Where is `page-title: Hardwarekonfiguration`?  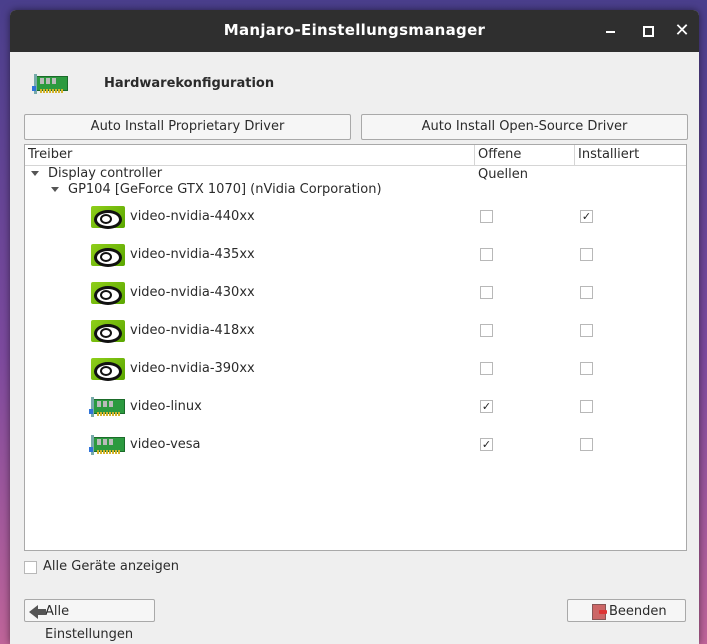 page-title: Hardwarekonfiguration is located at coordinates (189, 83).